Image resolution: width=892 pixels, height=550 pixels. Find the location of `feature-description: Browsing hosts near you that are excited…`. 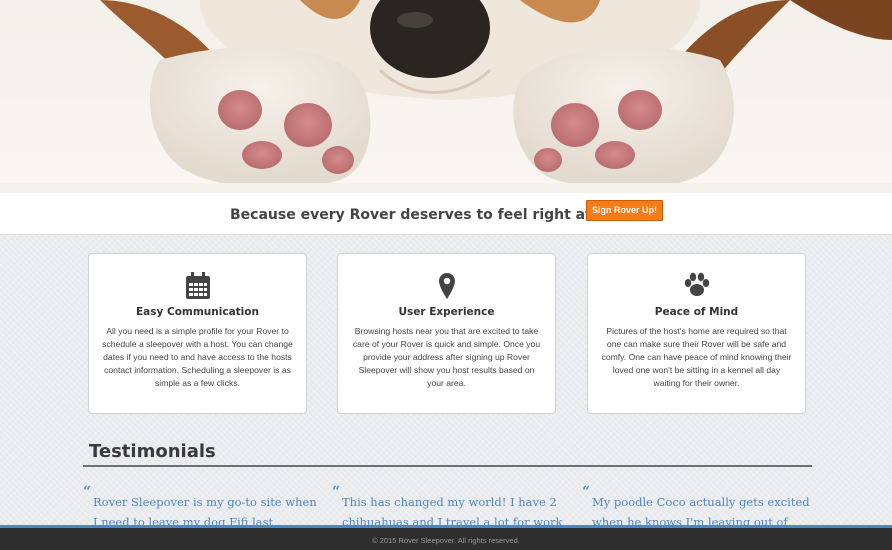

feature-description: Browsing hosts near you that are excited… is located at coordinates (446, 357).